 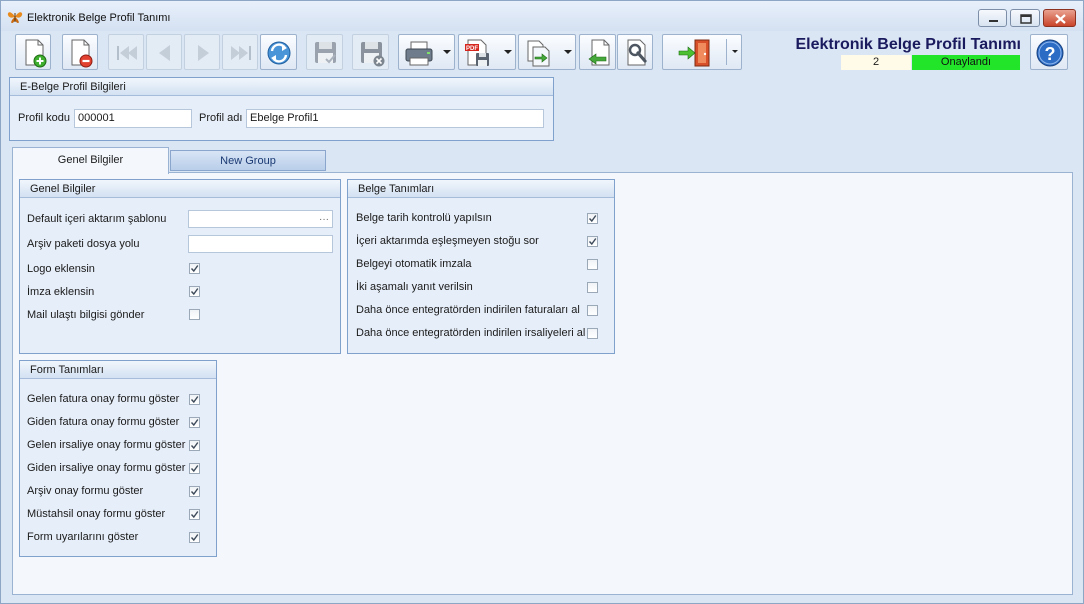 What do you see at coordinates (194, 422) in the screenshot?
I see `outgoing-invoice-form-checkbox` at bounding box center [194, 422].